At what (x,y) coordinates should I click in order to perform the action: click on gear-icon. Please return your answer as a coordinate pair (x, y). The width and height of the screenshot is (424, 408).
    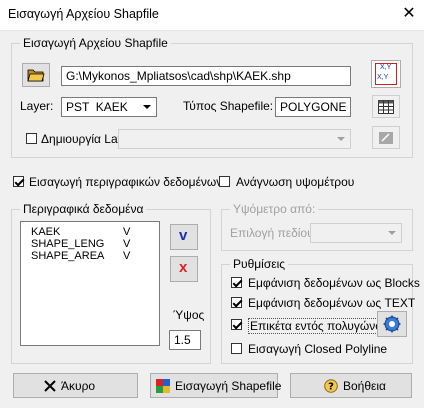
    Looking at the image, I should click on (392, 324).